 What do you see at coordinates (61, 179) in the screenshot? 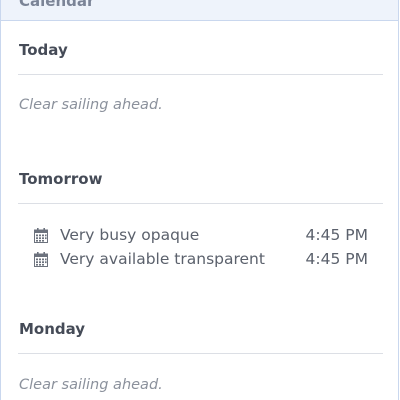
I see `section-heading-tomorrow: Tomorrow` at bounding box center [61, 179].